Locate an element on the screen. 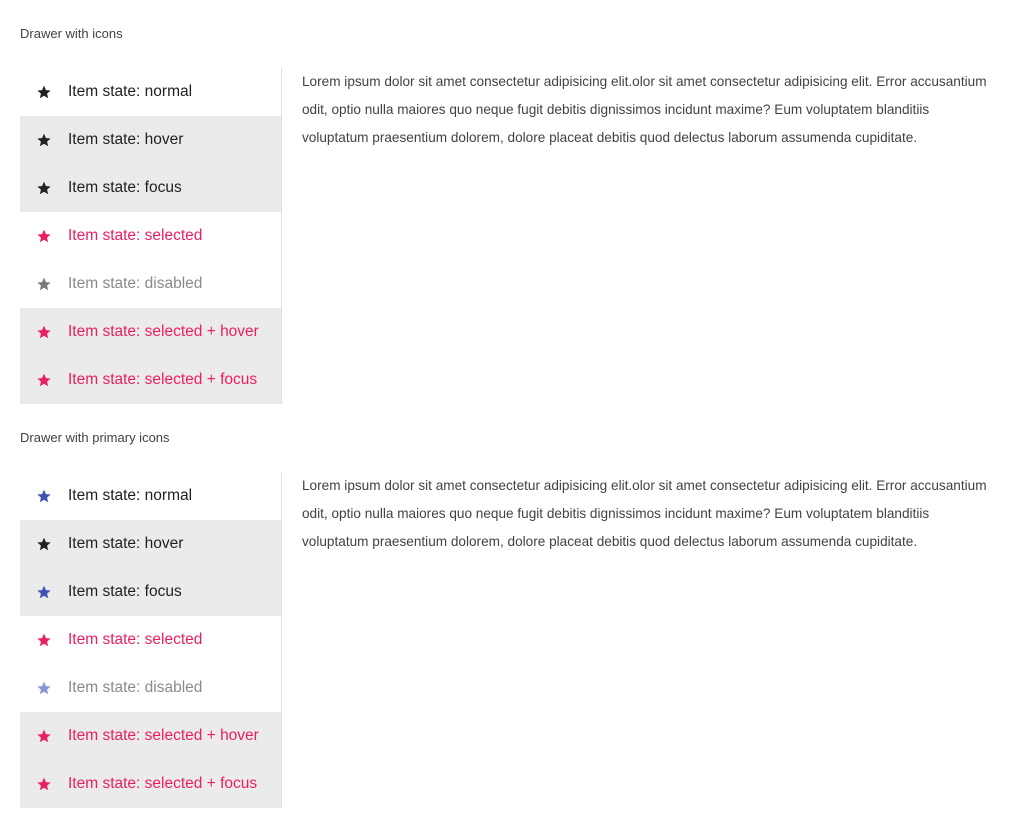 The width and height of the screenshot is (1024, 828). section-title: Drawer with icons is located at coordinates (71, 33).